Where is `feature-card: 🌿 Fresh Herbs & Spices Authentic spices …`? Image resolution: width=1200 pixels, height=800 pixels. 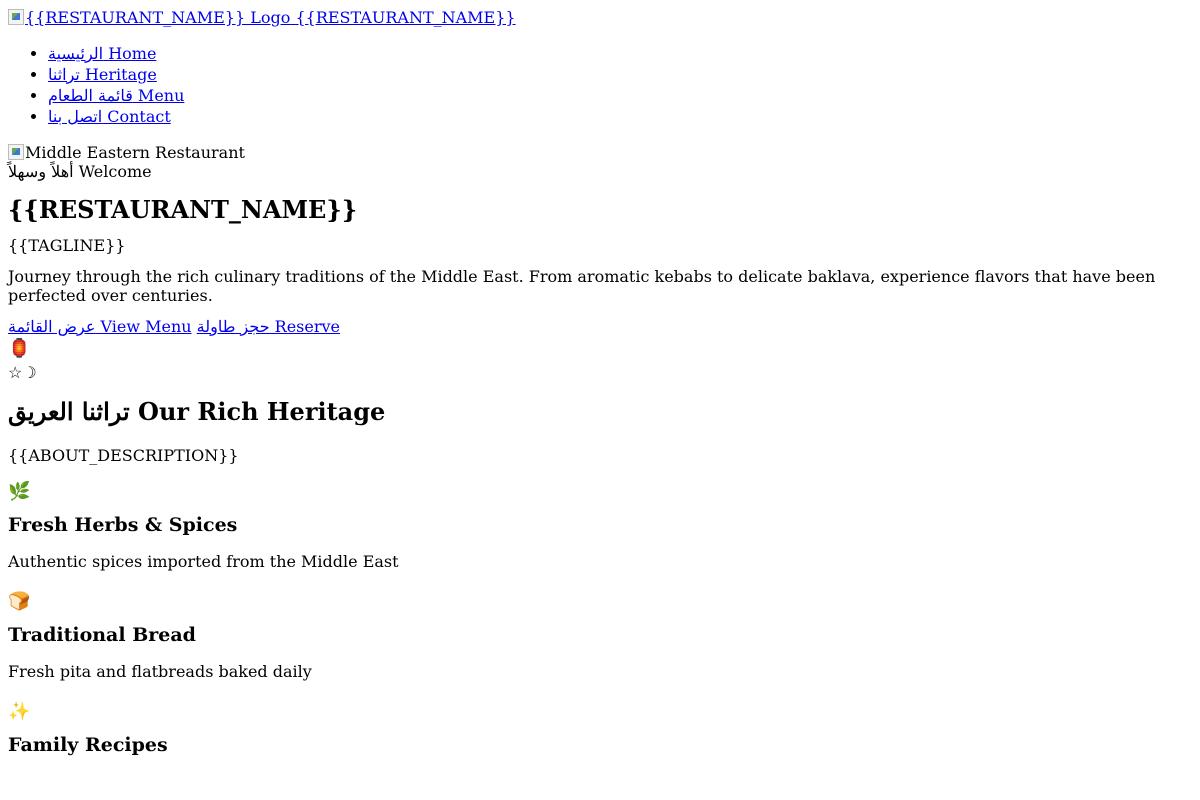
feature-card: 🌿 Fresh Herbs & Spices Authentic spices … is located at coordinates (600, 526).